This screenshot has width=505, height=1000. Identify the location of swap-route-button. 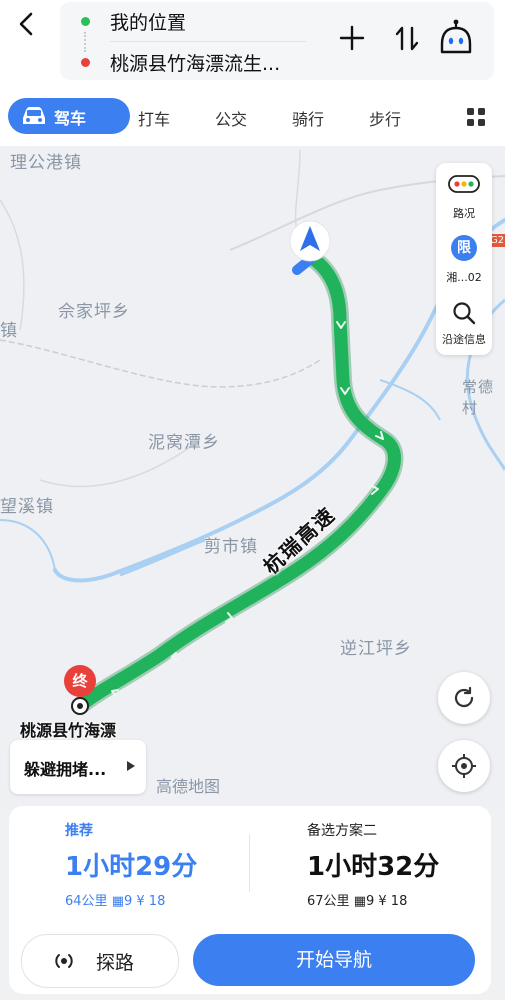
(407, 38).